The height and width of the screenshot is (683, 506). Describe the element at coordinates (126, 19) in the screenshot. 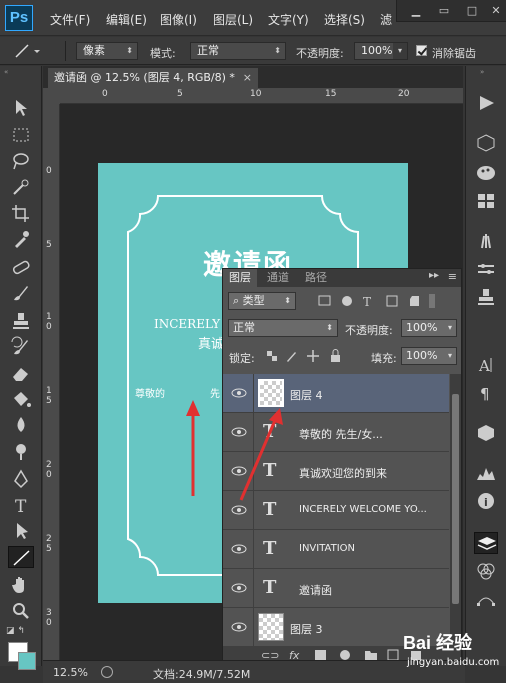

I see `menu-edit: 编辑(E)` at that location.